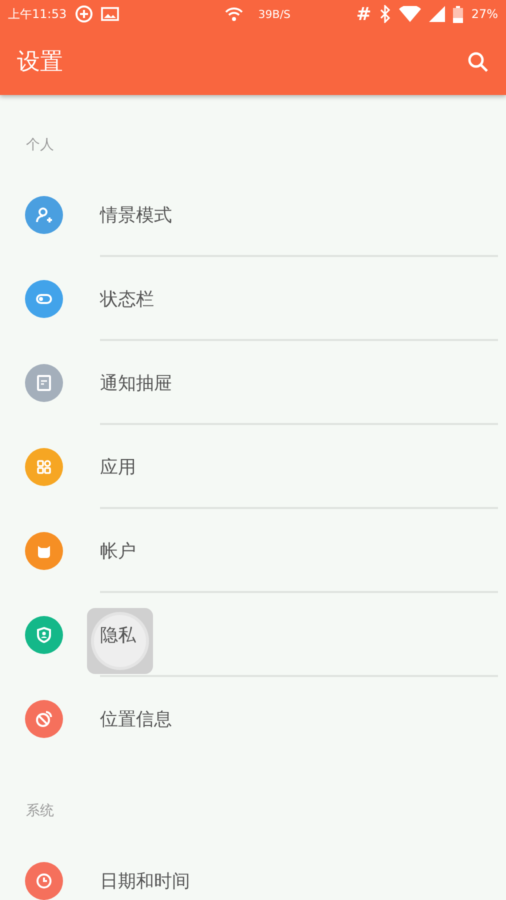  Describe the element at coordinates (37, 14) in the screenshot. I see `status-time: 上午11:53` at that location.